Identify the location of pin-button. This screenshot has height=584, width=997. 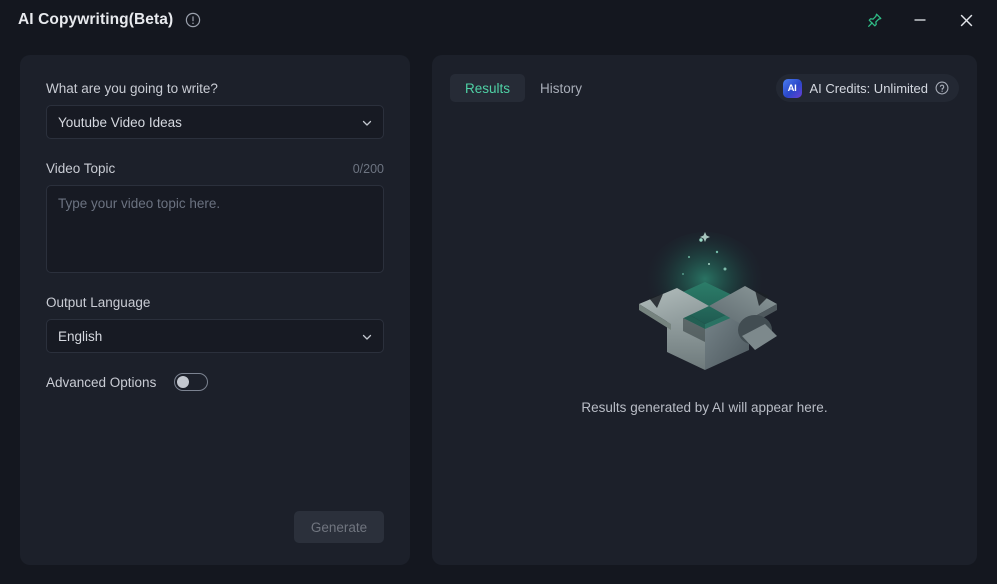
(874, 20).